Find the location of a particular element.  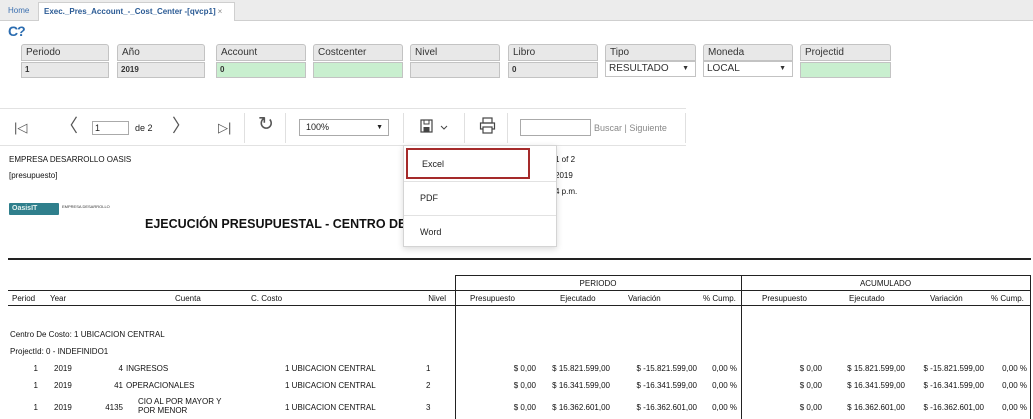

time-info: 4 p.m. is located at coordinates (566, 191).